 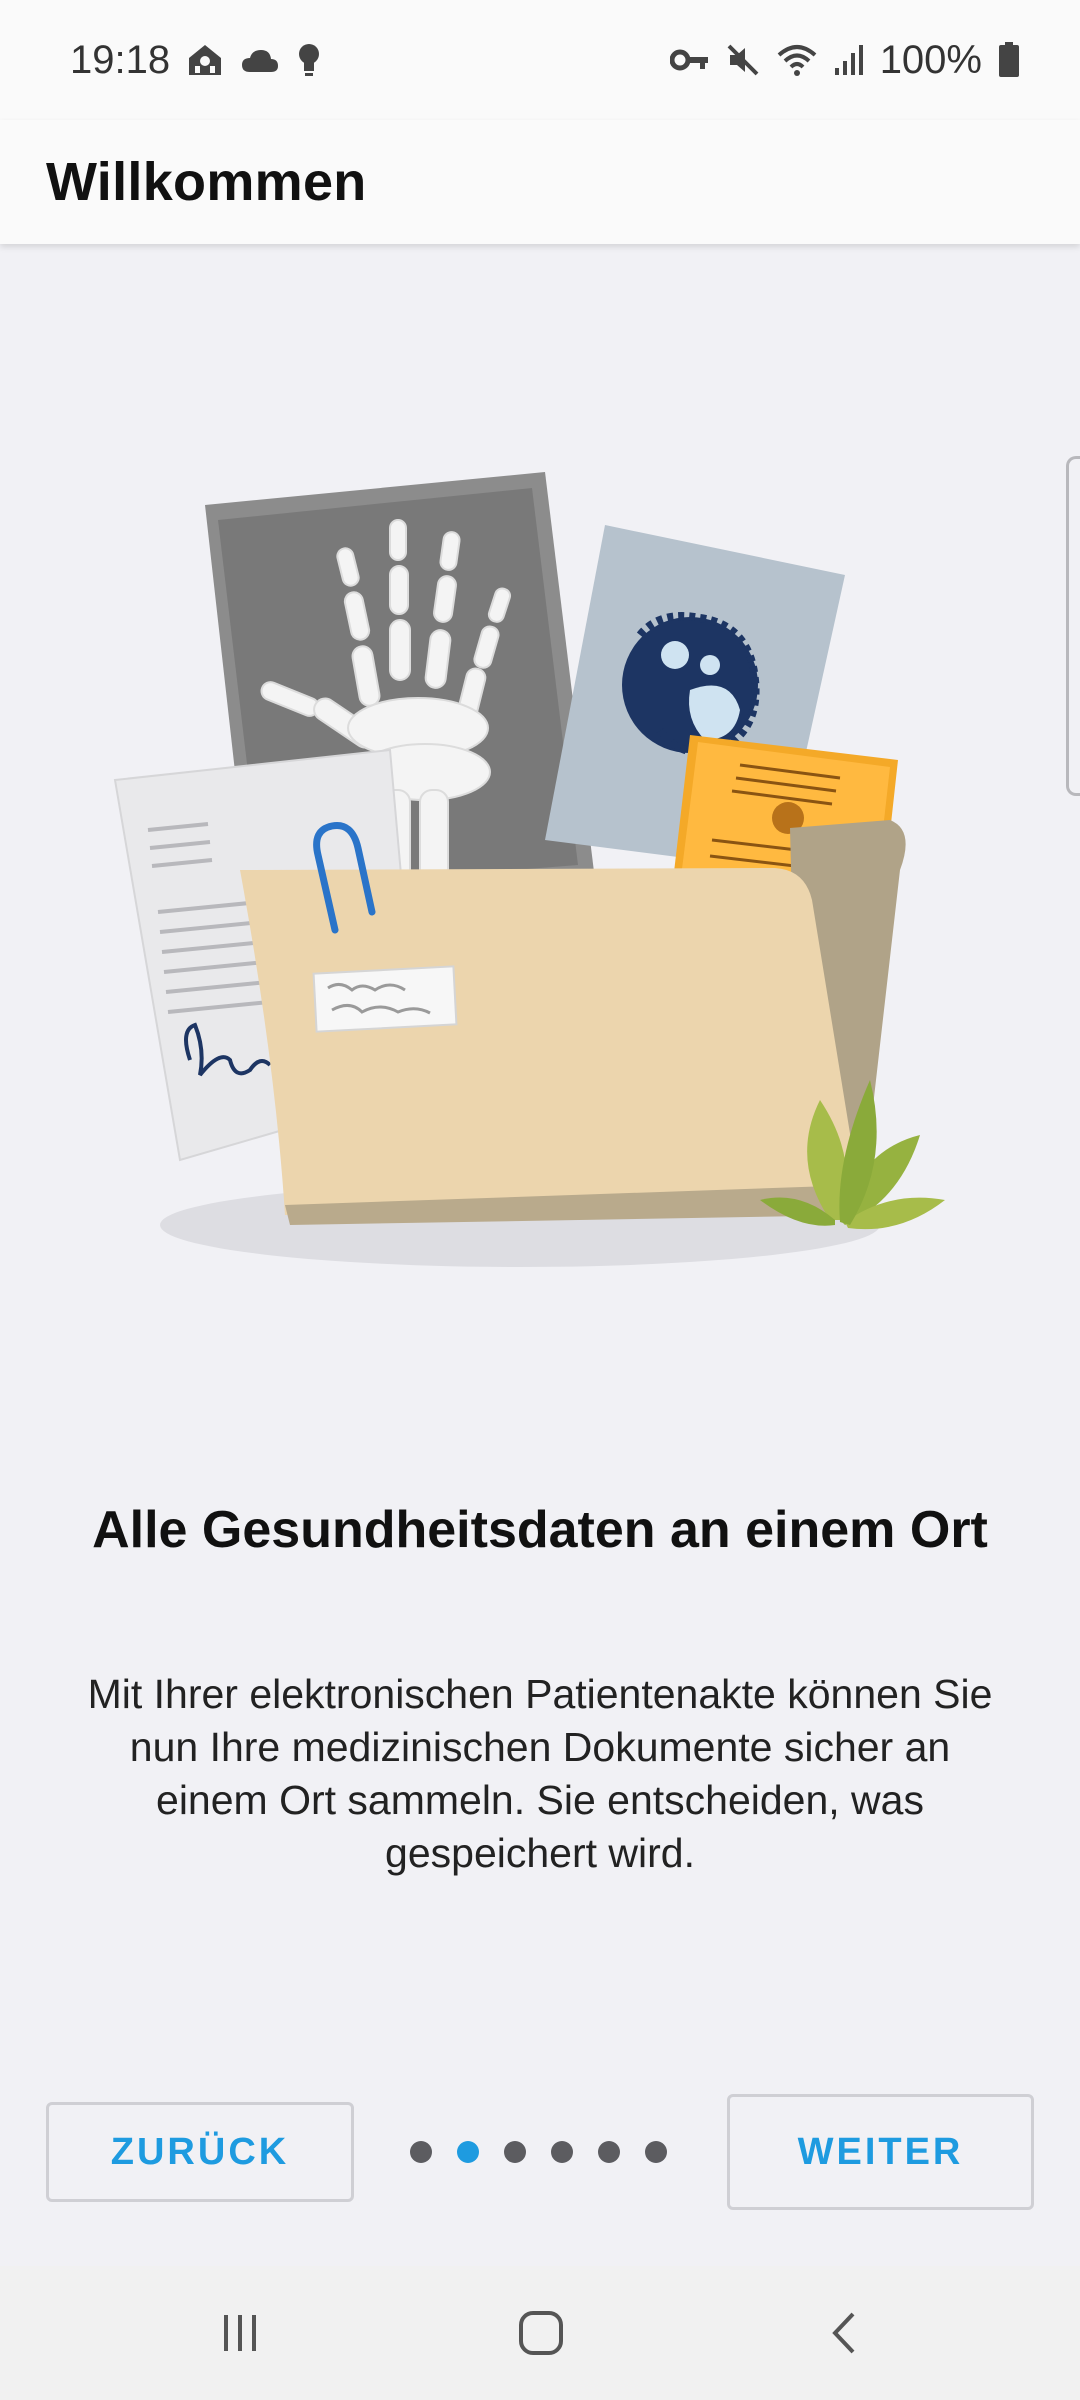 I want to click on onboarding-headline: Alle Gesundheitsdaten an einem Ort, so click(x=540, y=1530).